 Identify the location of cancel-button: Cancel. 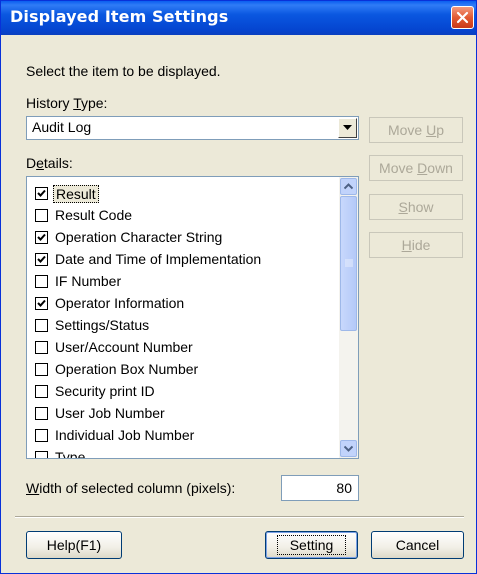
(417, 545).